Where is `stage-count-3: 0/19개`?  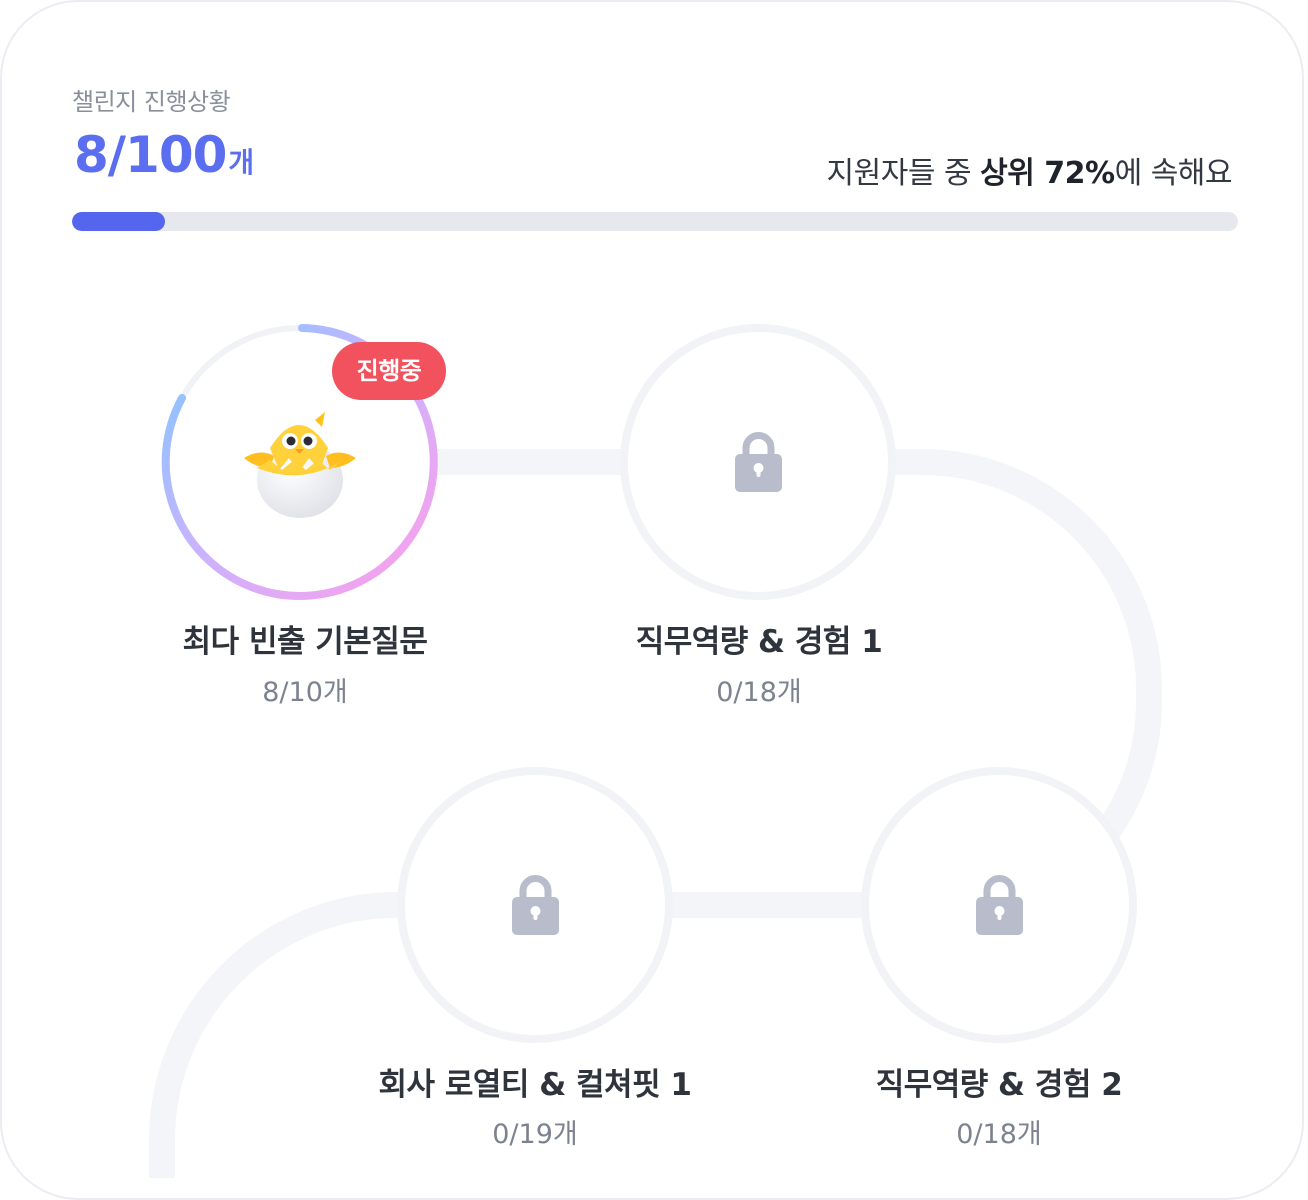 stage-count-3: 0/19개 is located at coordinates (535, 1134).